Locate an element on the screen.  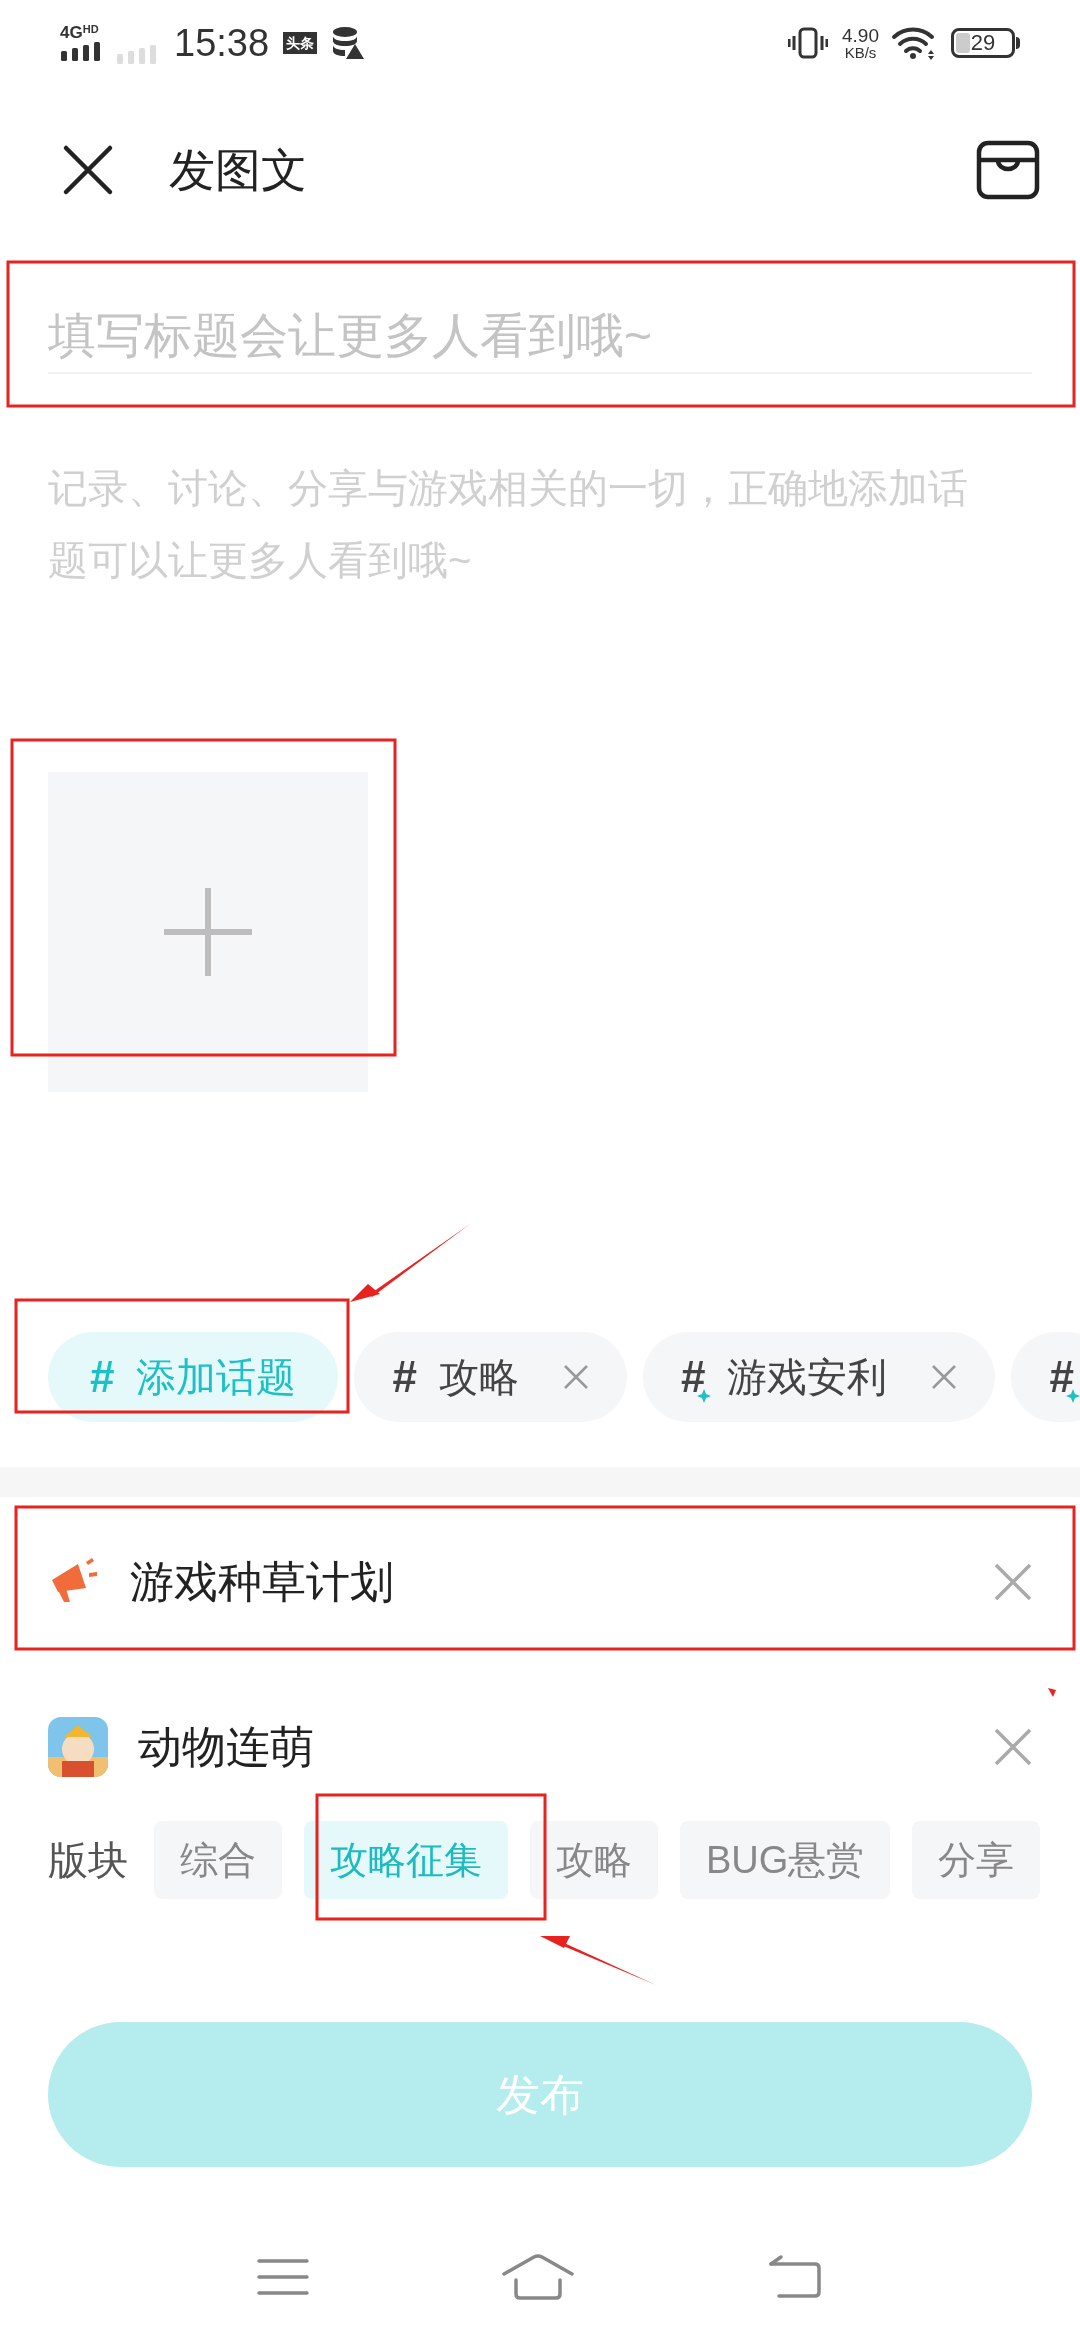
add-topic-button: # 添加话题 is located at coordinates (193, 1377).